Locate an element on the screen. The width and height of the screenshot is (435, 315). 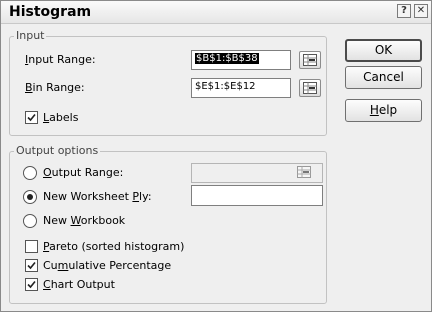
input-range-label: Input Range: is located at coordinates (60, 59).